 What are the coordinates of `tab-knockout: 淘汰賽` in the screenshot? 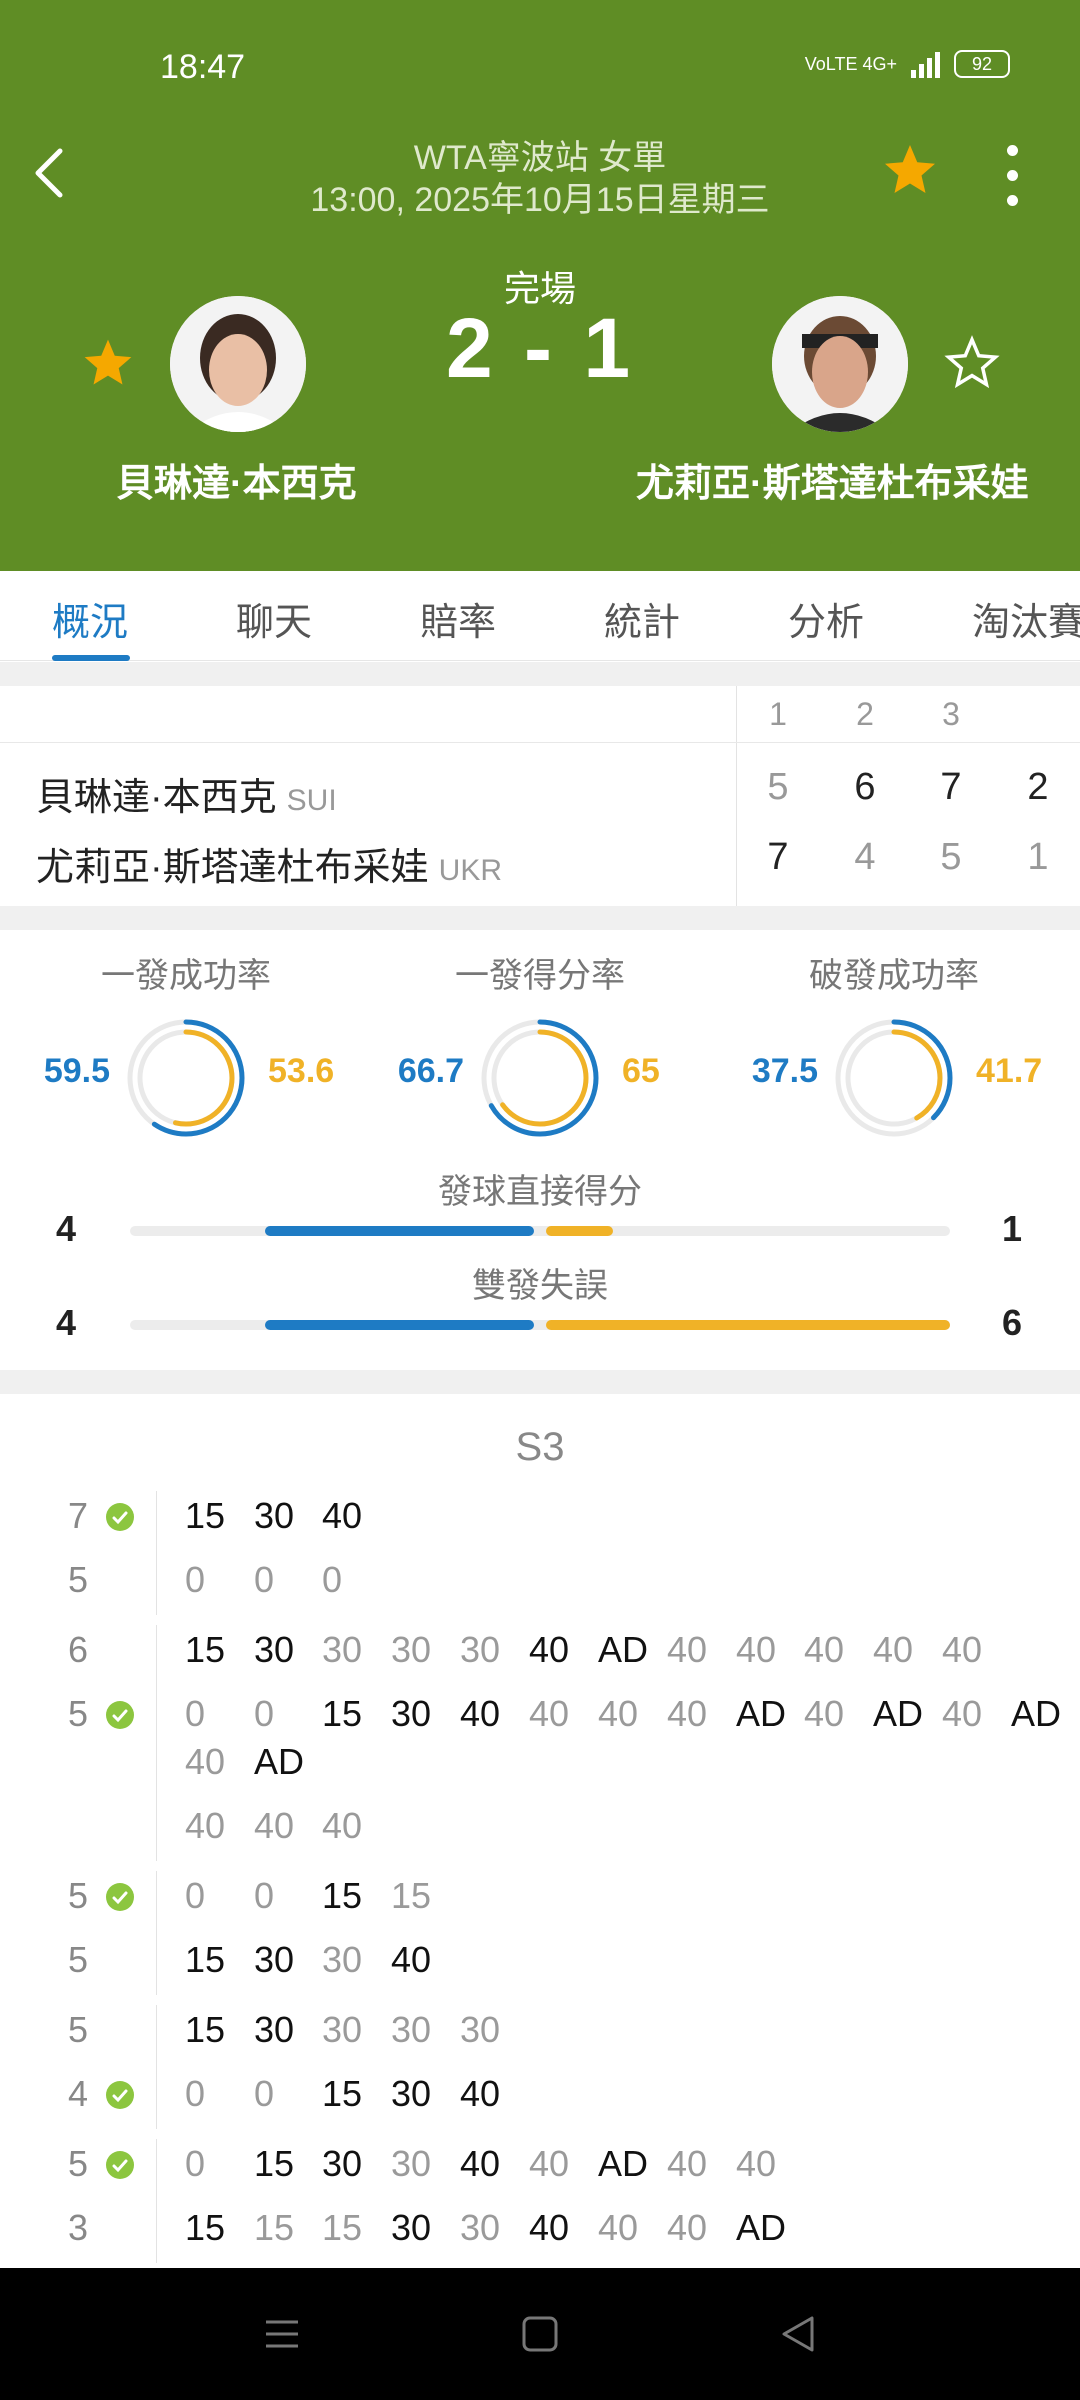 It's located at (1026, 618).